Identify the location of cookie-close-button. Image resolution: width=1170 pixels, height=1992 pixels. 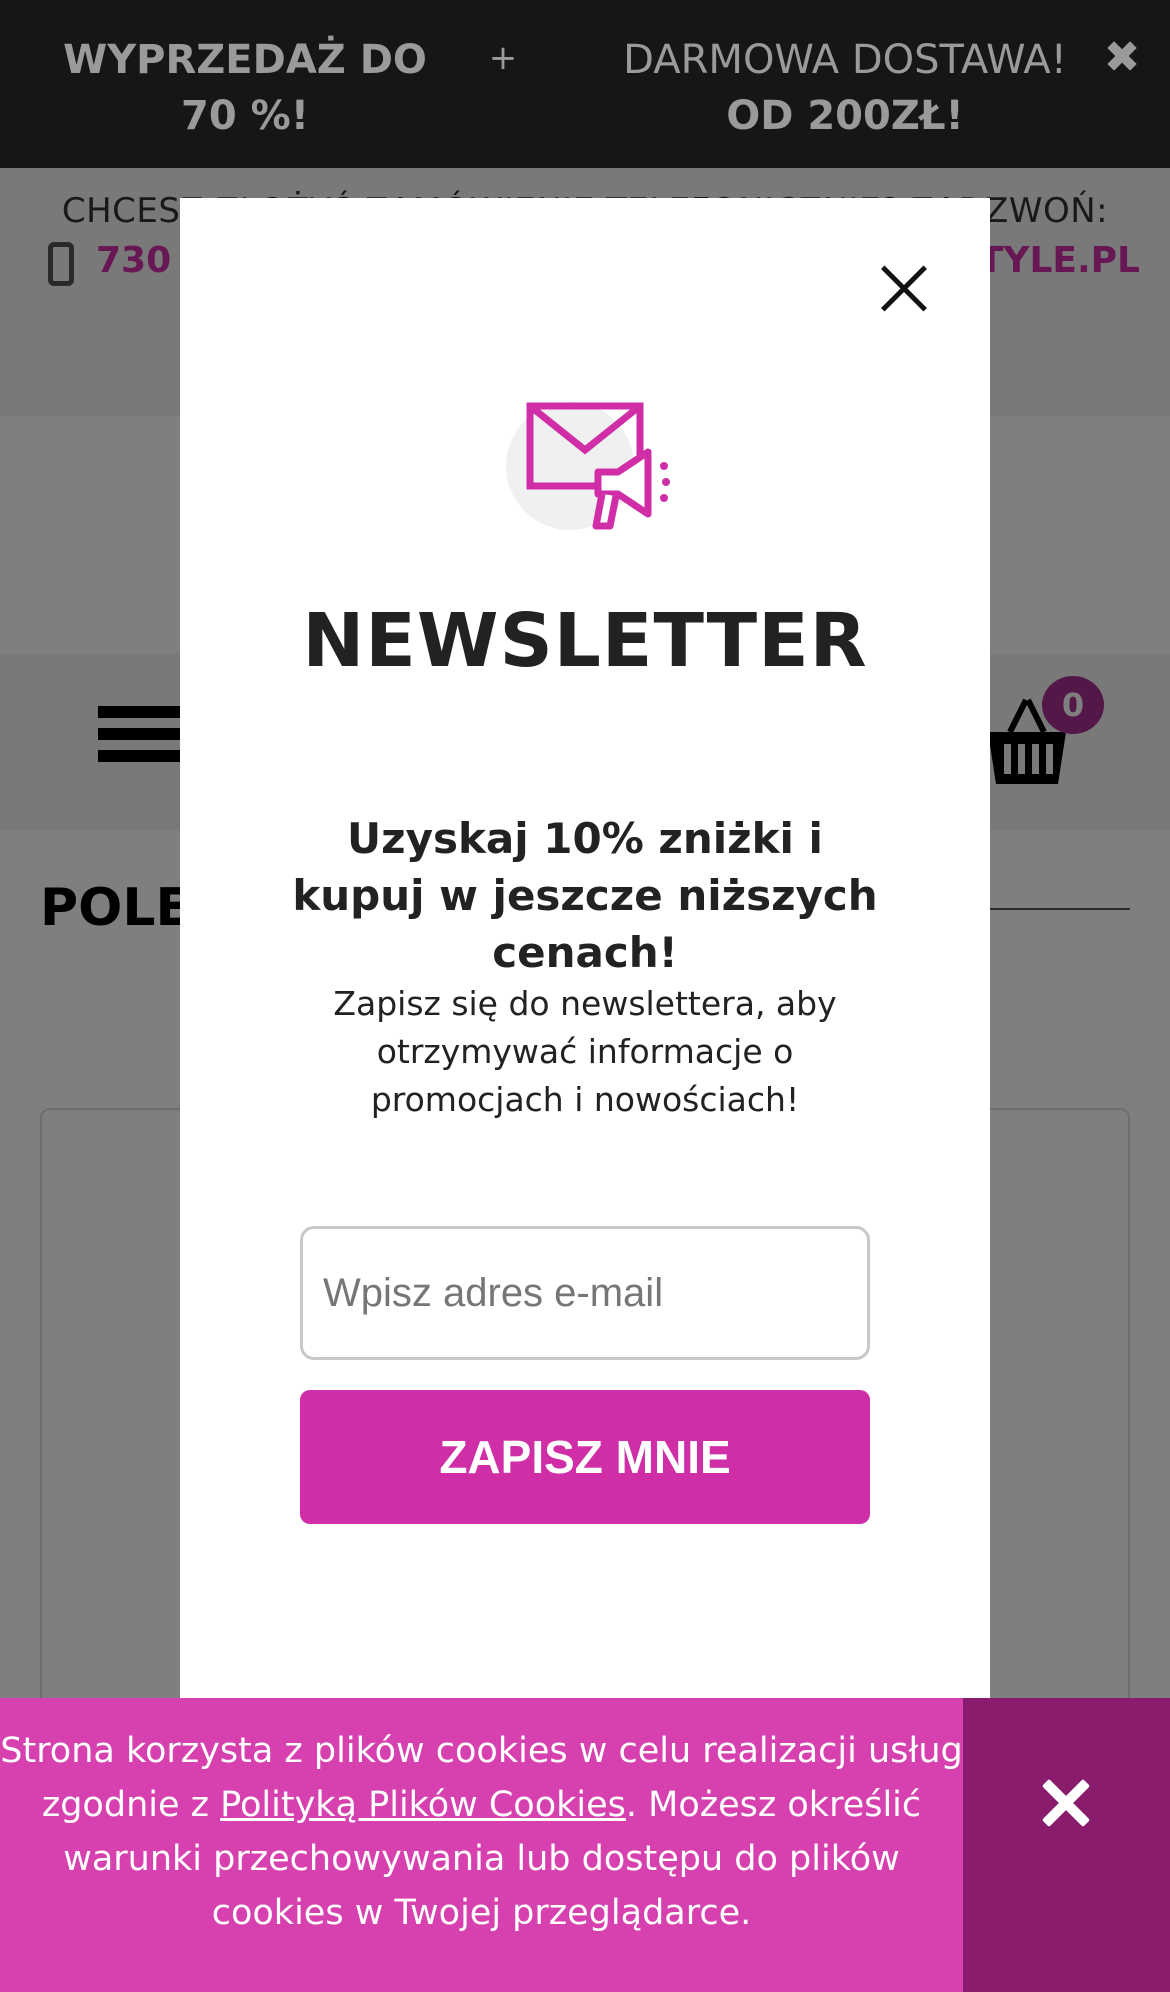
(1066, 1845).